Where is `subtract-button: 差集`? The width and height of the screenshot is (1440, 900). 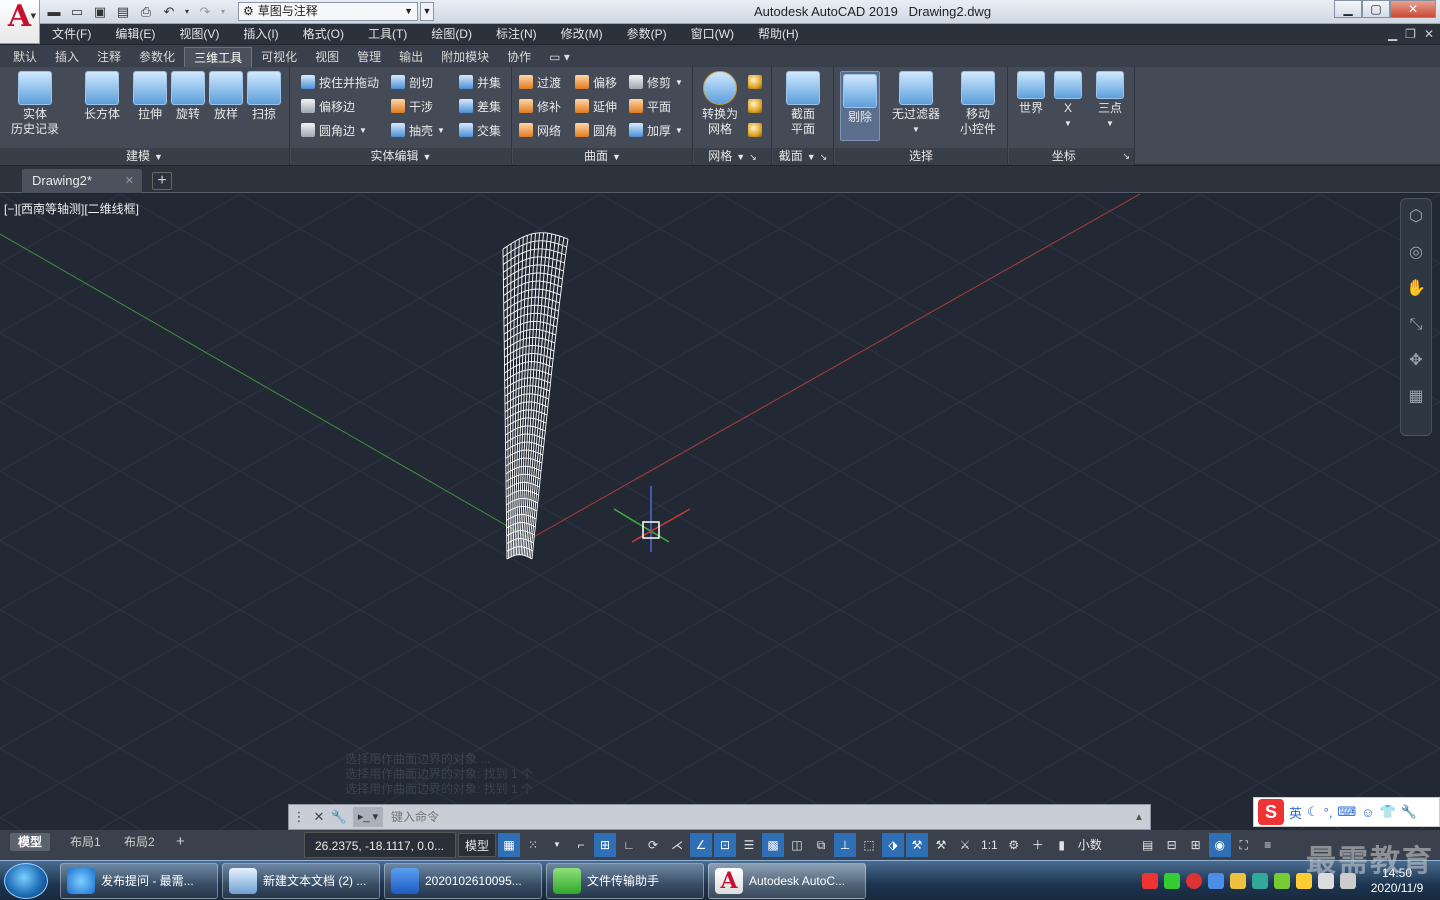
subtract-button: 差集 is located at coordinates (480, 106).